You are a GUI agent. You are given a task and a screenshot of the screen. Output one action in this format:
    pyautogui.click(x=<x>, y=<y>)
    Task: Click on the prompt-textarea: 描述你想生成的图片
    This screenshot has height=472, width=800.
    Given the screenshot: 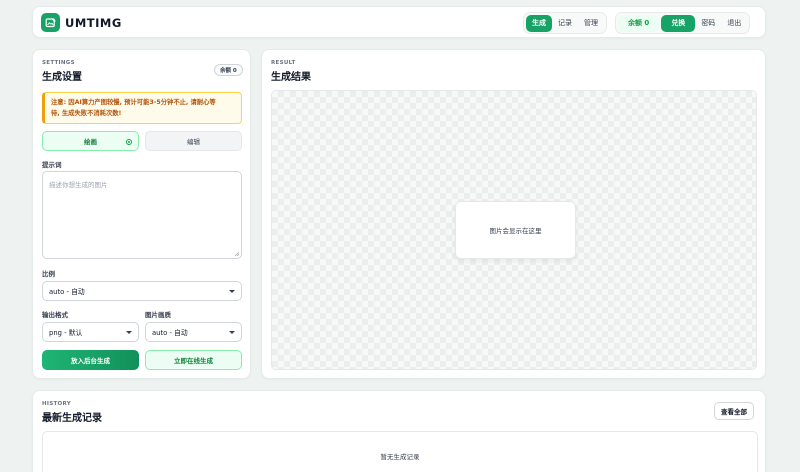 What is the action you would take?
    pyautogui.click(x=142, y=215)
    